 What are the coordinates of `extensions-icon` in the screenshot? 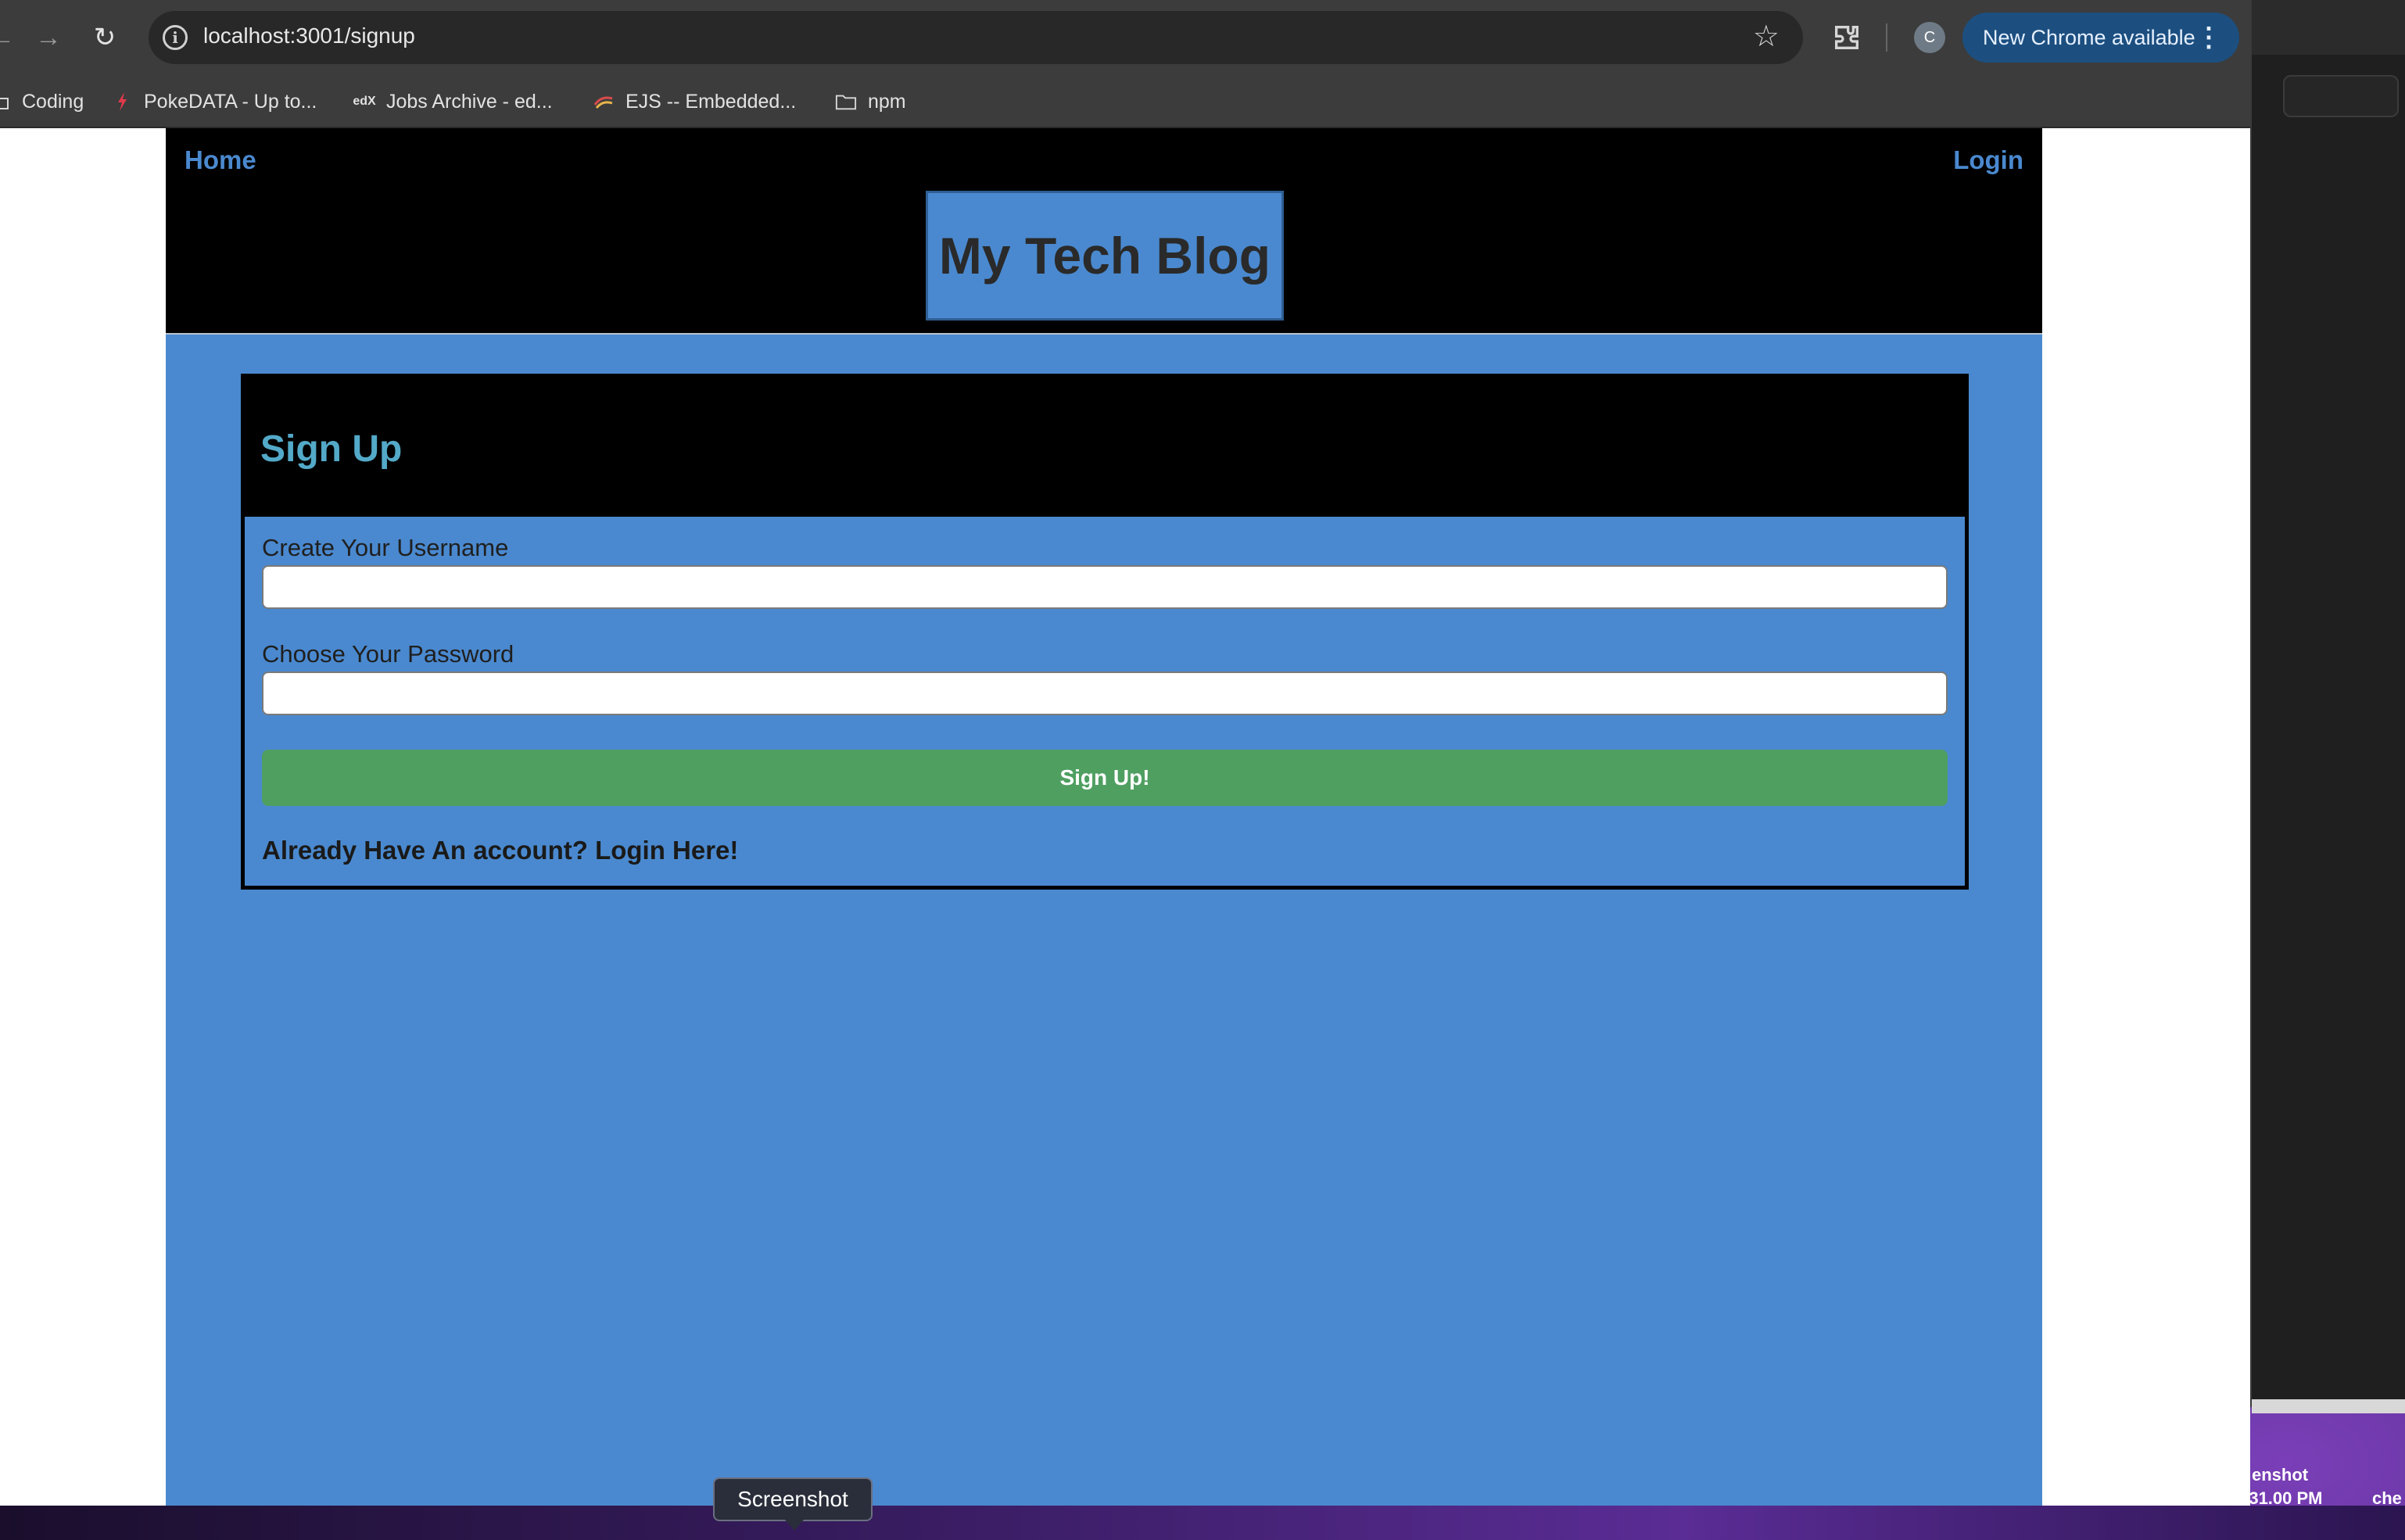 It's located at (1847, 37).